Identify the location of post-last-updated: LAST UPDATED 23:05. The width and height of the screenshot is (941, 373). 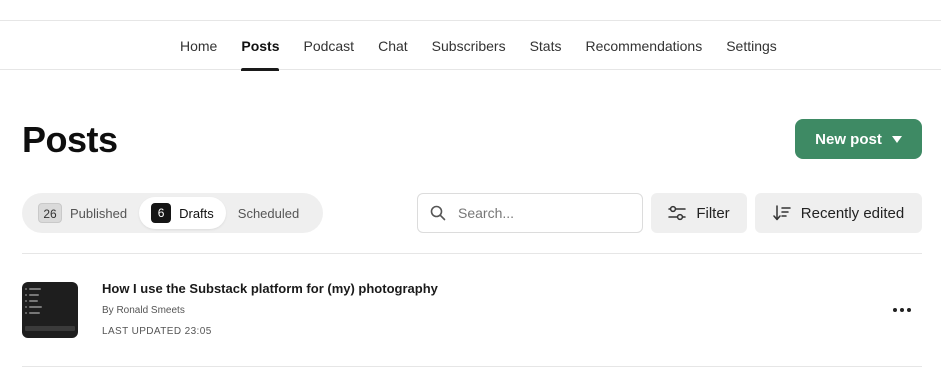
(157, 331).